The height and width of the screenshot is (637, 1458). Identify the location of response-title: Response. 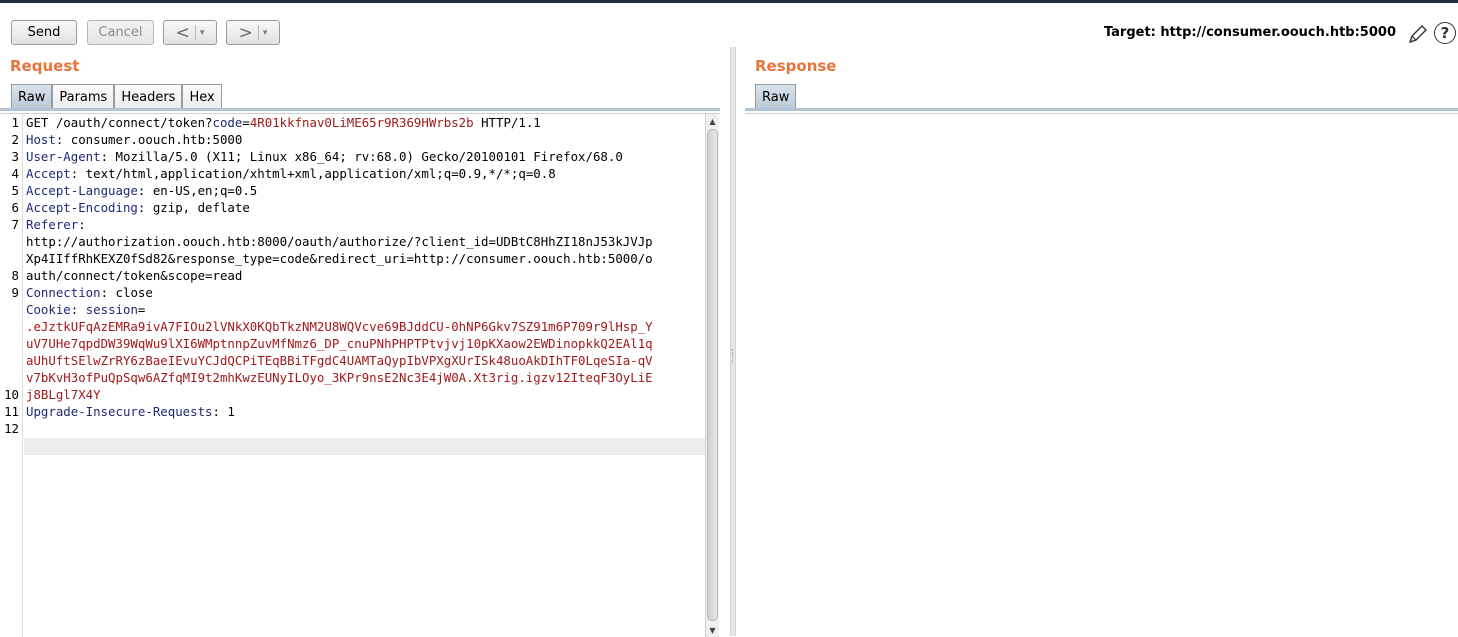
(796, 66).